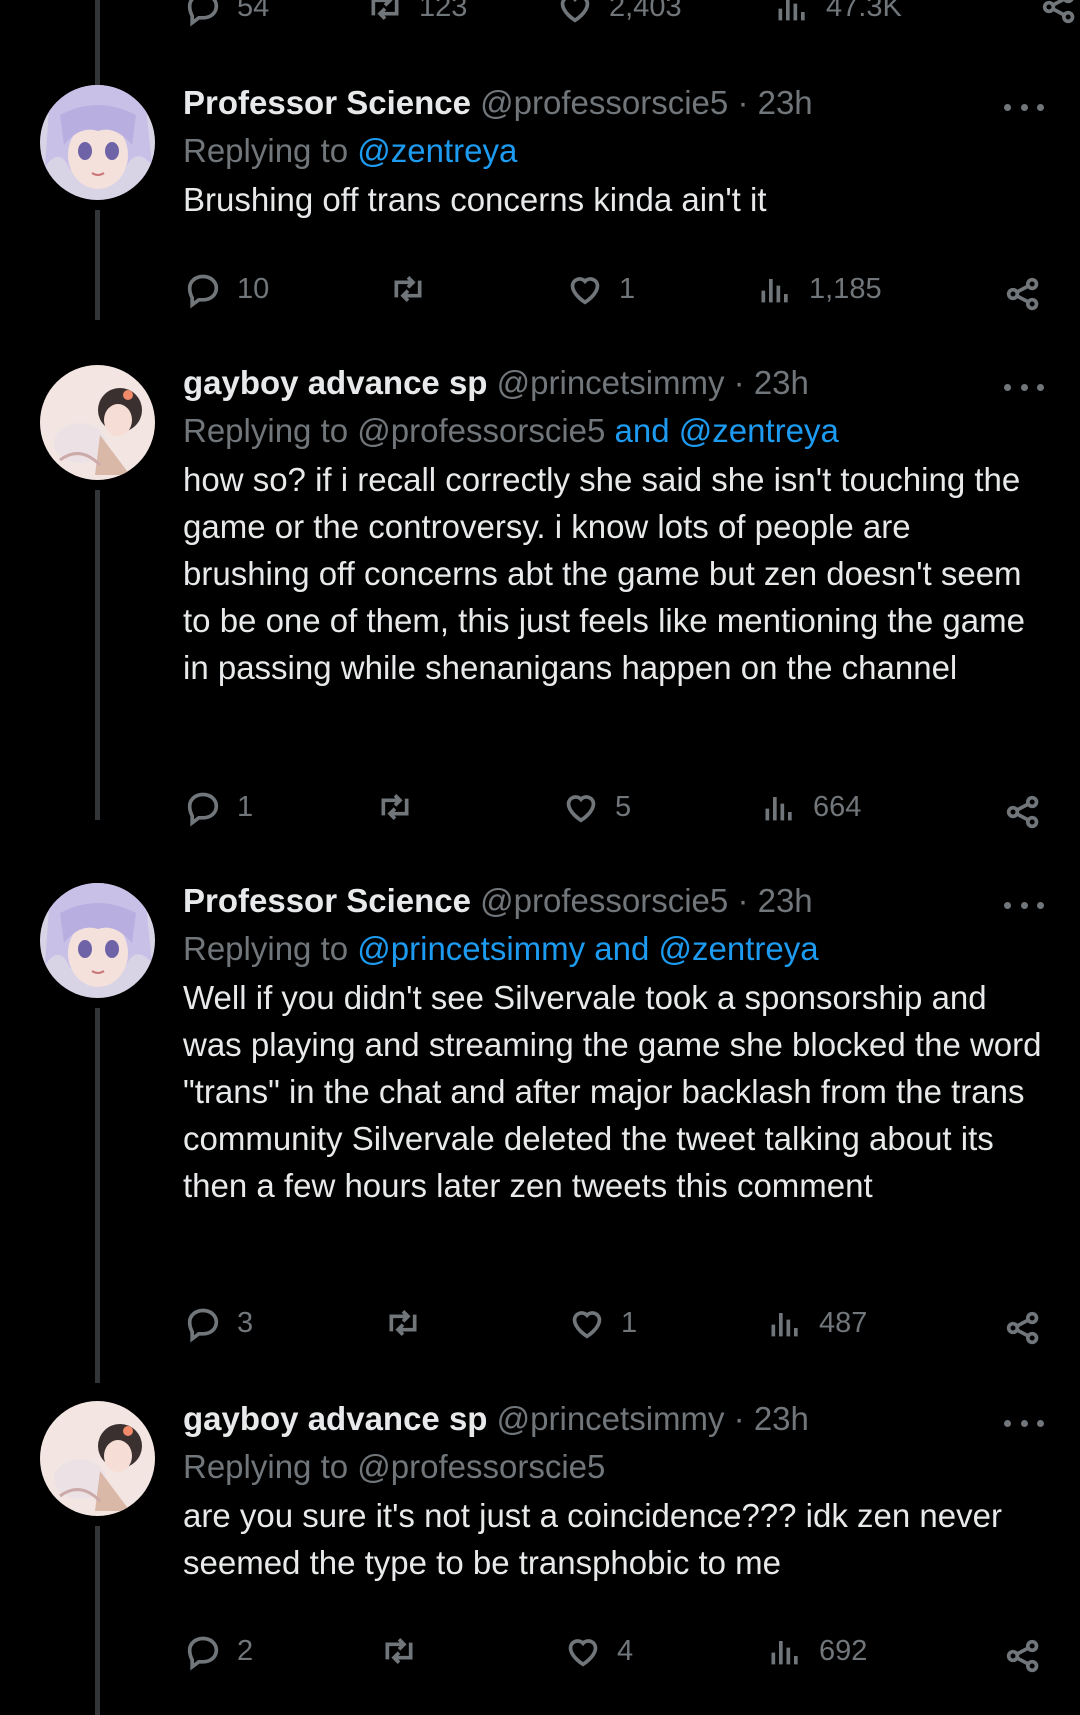  I want to click on like-button: 5, so click(596, 807).